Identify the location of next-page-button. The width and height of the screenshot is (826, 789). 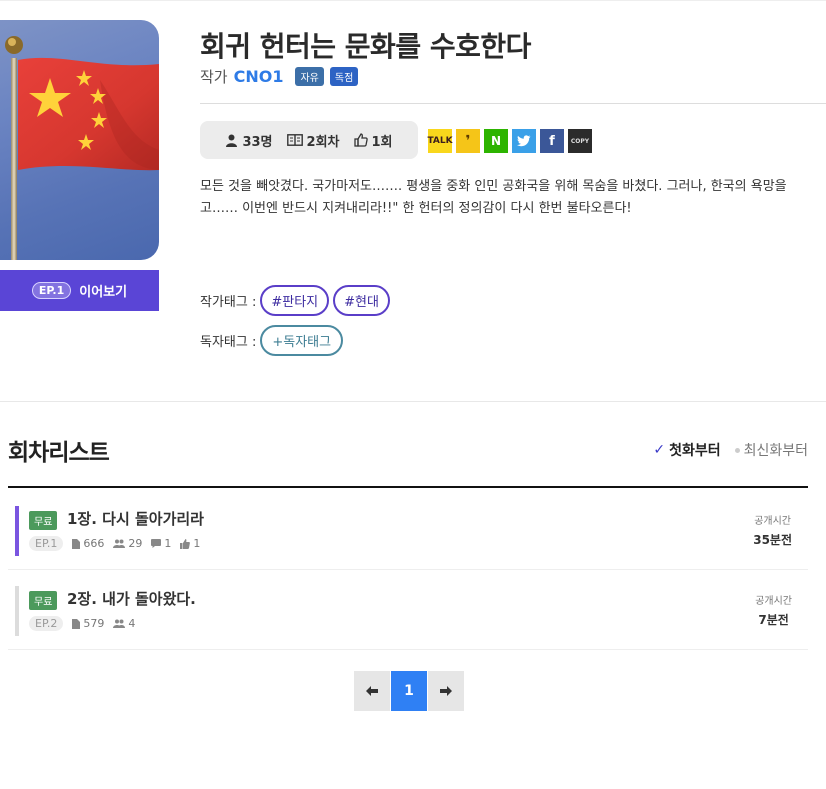
(446, 691).